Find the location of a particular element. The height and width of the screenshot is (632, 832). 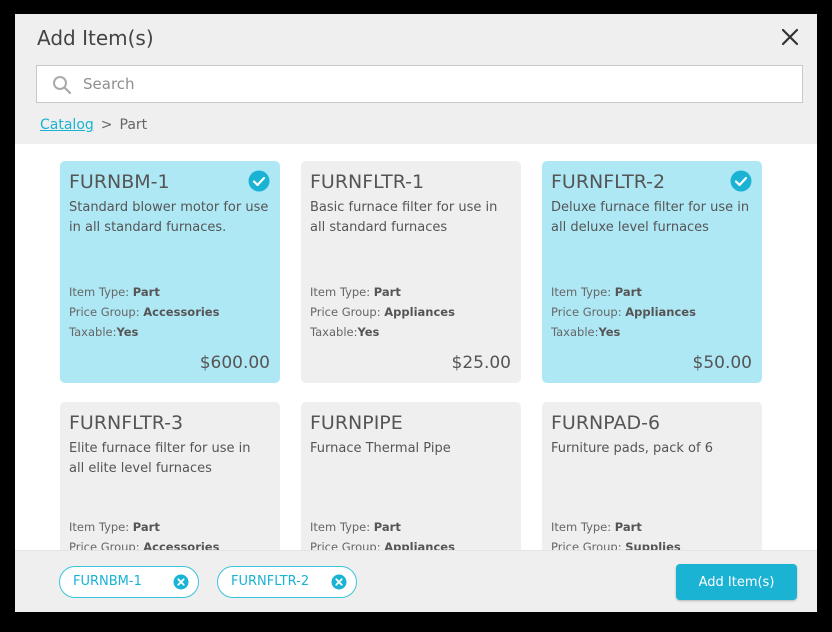

item-meta: Item Type: Part Price Group: Supplies is located at coordinates (616, 533).